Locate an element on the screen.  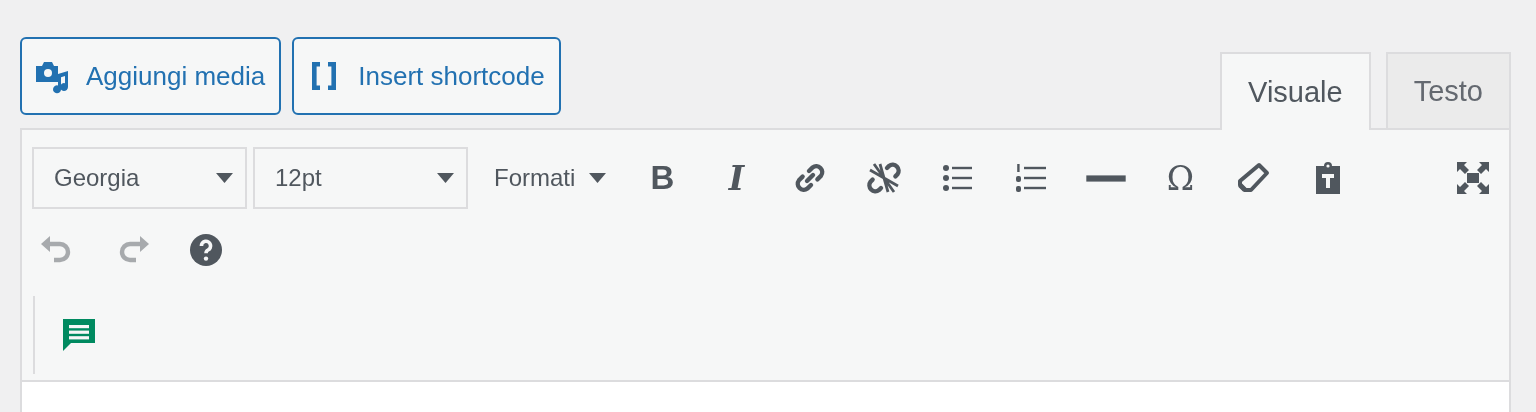
font-select: Georgia is located at coordinates (139, 178).